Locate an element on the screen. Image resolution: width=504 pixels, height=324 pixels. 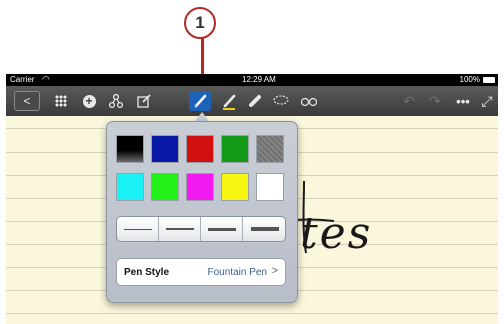
handwritten-text: tes is located at coordinates (336, 233).